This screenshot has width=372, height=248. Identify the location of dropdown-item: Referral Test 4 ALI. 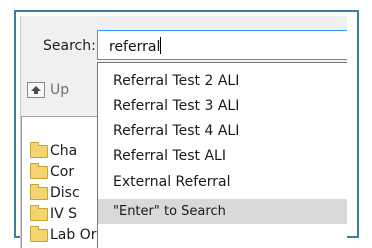
(222, 130).